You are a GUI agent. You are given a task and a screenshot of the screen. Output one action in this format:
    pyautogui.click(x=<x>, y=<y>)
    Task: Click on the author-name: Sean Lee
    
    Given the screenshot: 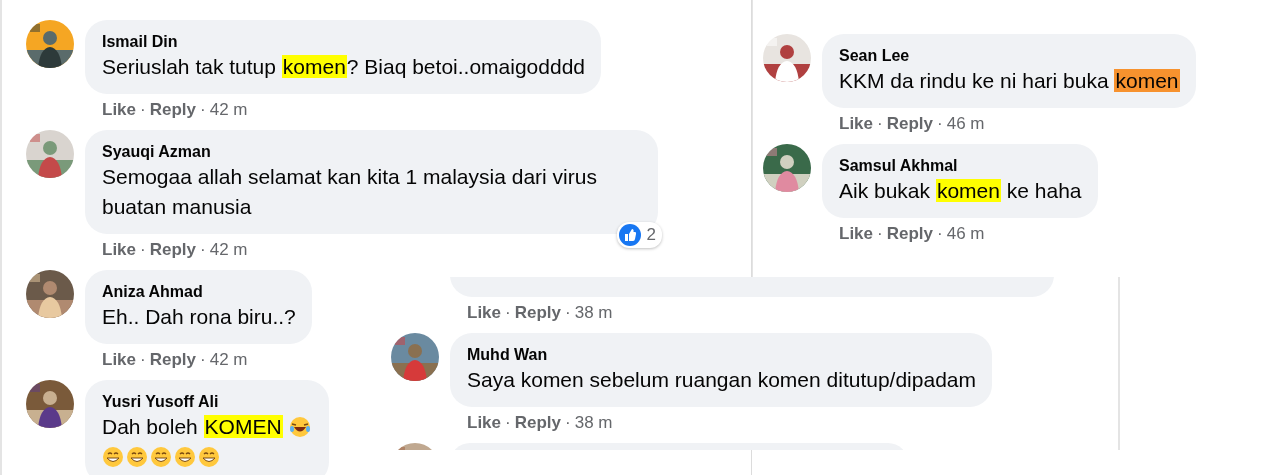 What is the action you would take?
    pyautogui.click(x=1009, y=55)
    